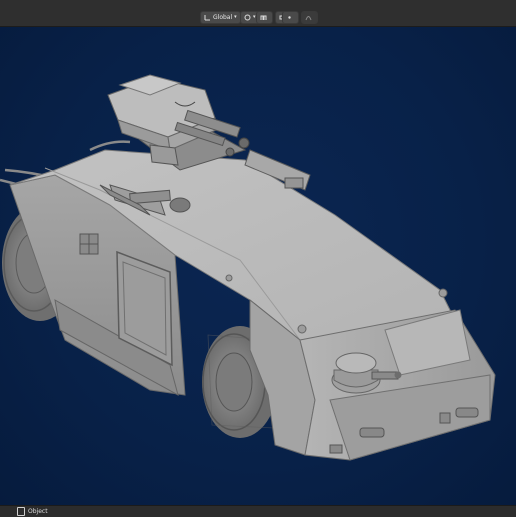  I want to click on object-mode-label: Object, so click(38, 511).